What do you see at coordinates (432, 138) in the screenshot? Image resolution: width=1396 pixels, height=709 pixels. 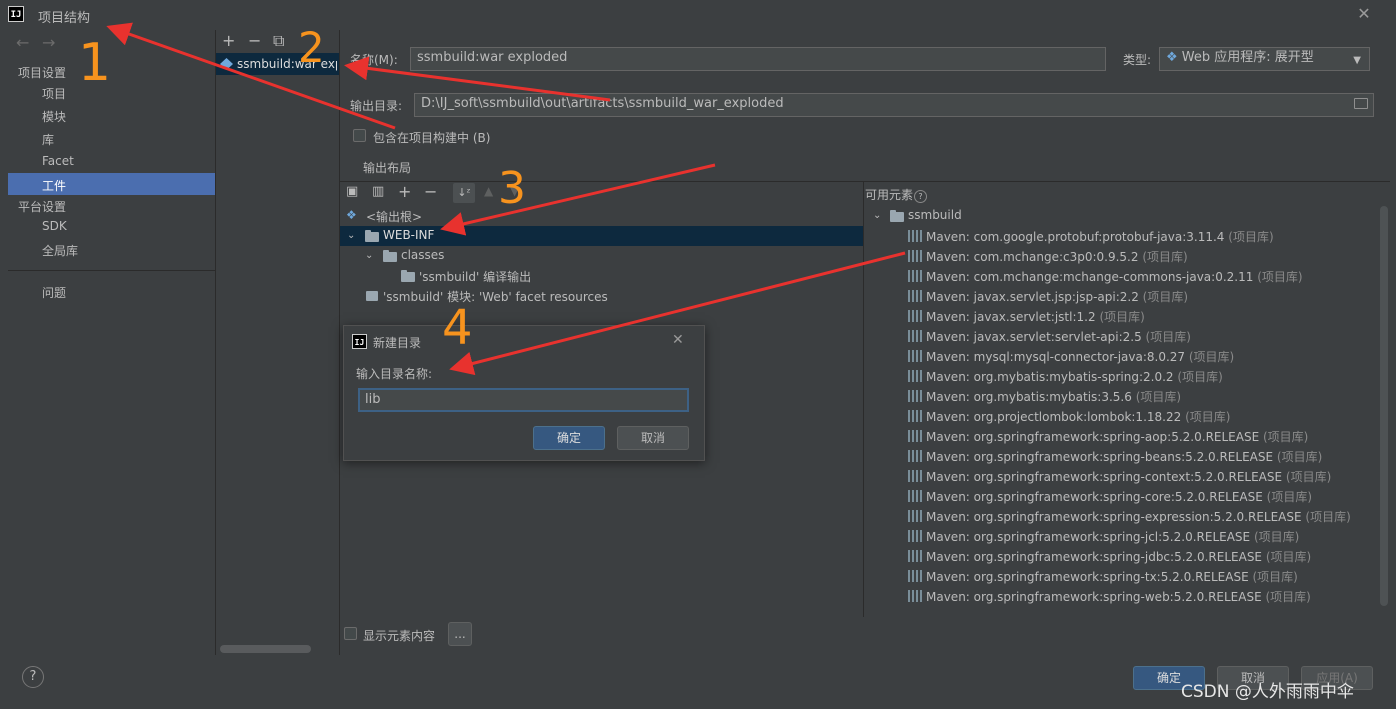 I see `include-in-build-label: 包含在项目构建中 (B)` at bounding box center [432, 138].